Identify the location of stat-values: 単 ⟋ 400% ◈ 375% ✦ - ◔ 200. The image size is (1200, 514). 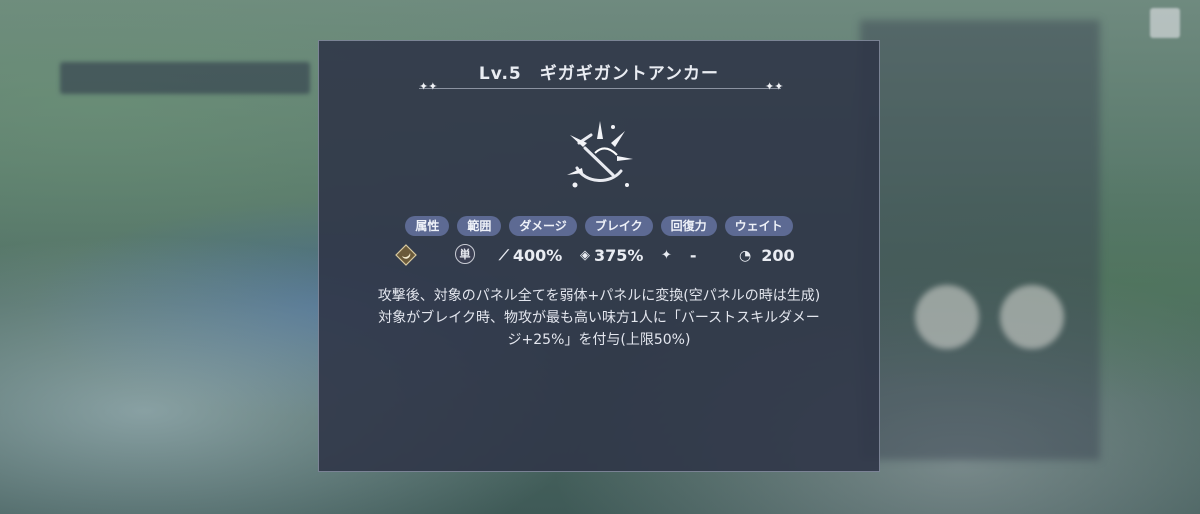
(599, 257).